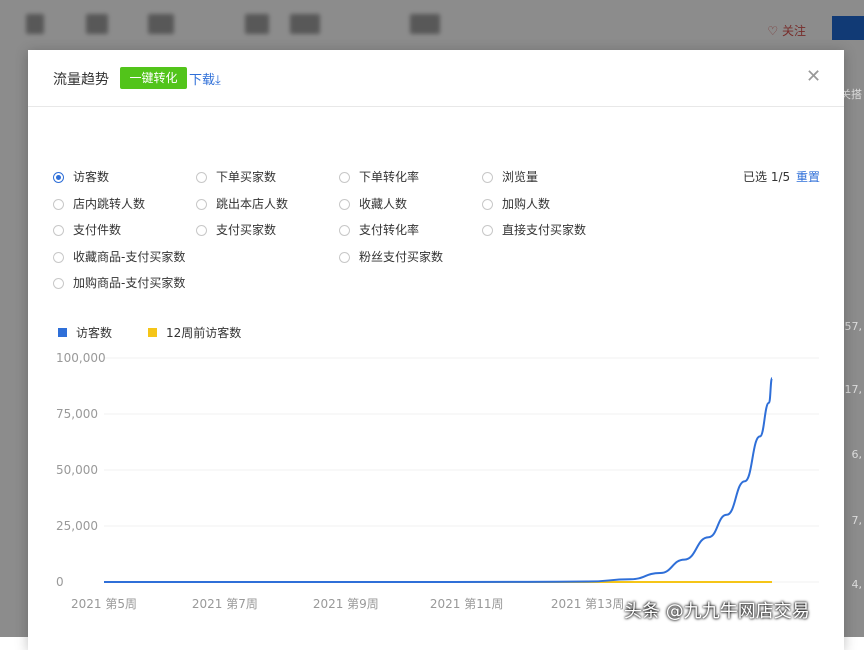 This screenshot has height=650, width=864. I want to click on modal-header: 流量趋势 一键转化 下载⤓ ✕, so click(436, 78).